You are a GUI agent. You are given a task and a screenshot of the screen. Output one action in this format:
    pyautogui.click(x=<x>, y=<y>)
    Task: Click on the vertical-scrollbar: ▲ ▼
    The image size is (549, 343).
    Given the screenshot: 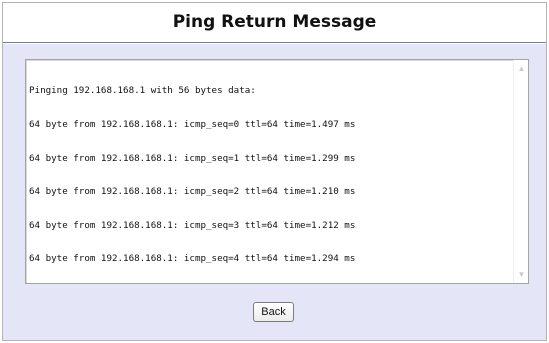 What is the action you would take?
    pyautogui.click(x=520, y=171)
    